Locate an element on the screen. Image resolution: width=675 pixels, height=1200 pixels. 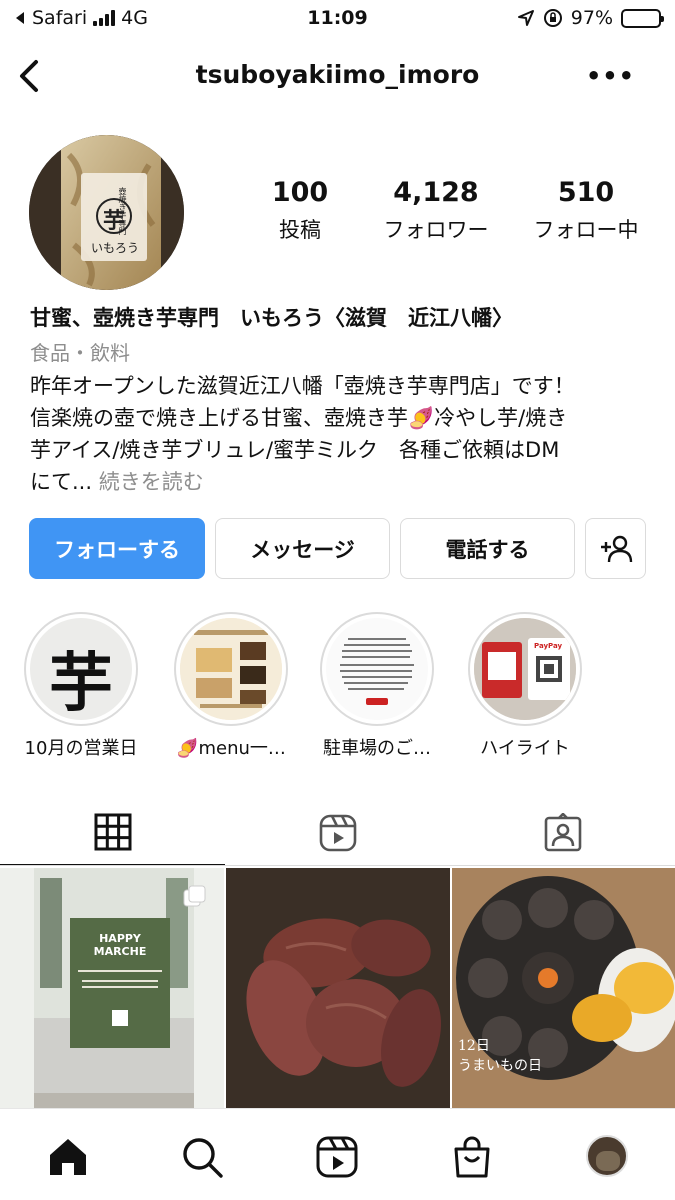
stat-value: 4,128 is located at coordinates (436, 192).